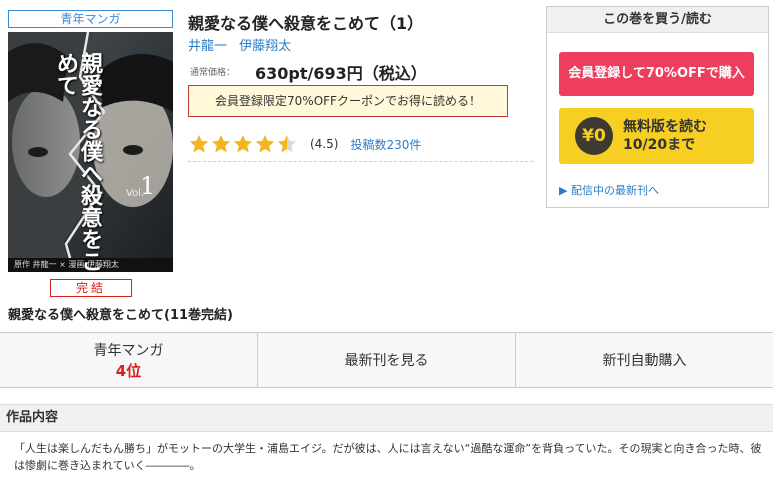  Describe the element at coordinates (386, 418) in the screenshot. I see `description-heading: 作品内容` at that location.